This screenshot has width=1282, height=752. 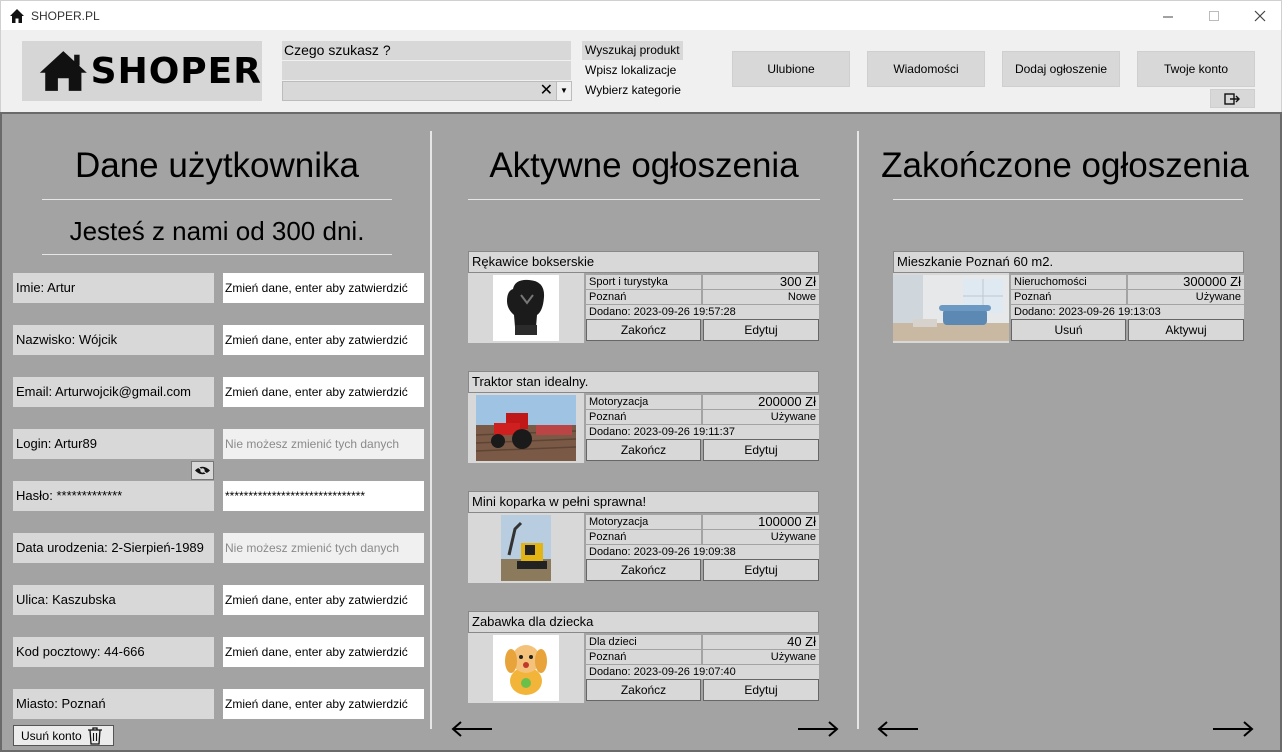 I want to click on maximize-button, so click(x=1214, y=16).